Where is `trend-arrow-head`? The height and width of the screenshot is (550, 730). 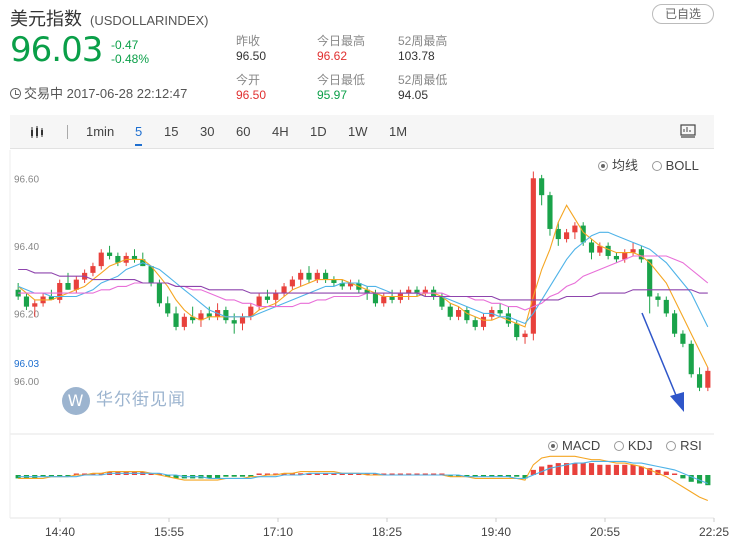 trend-arrow-head is located at coordinates (677, 402).